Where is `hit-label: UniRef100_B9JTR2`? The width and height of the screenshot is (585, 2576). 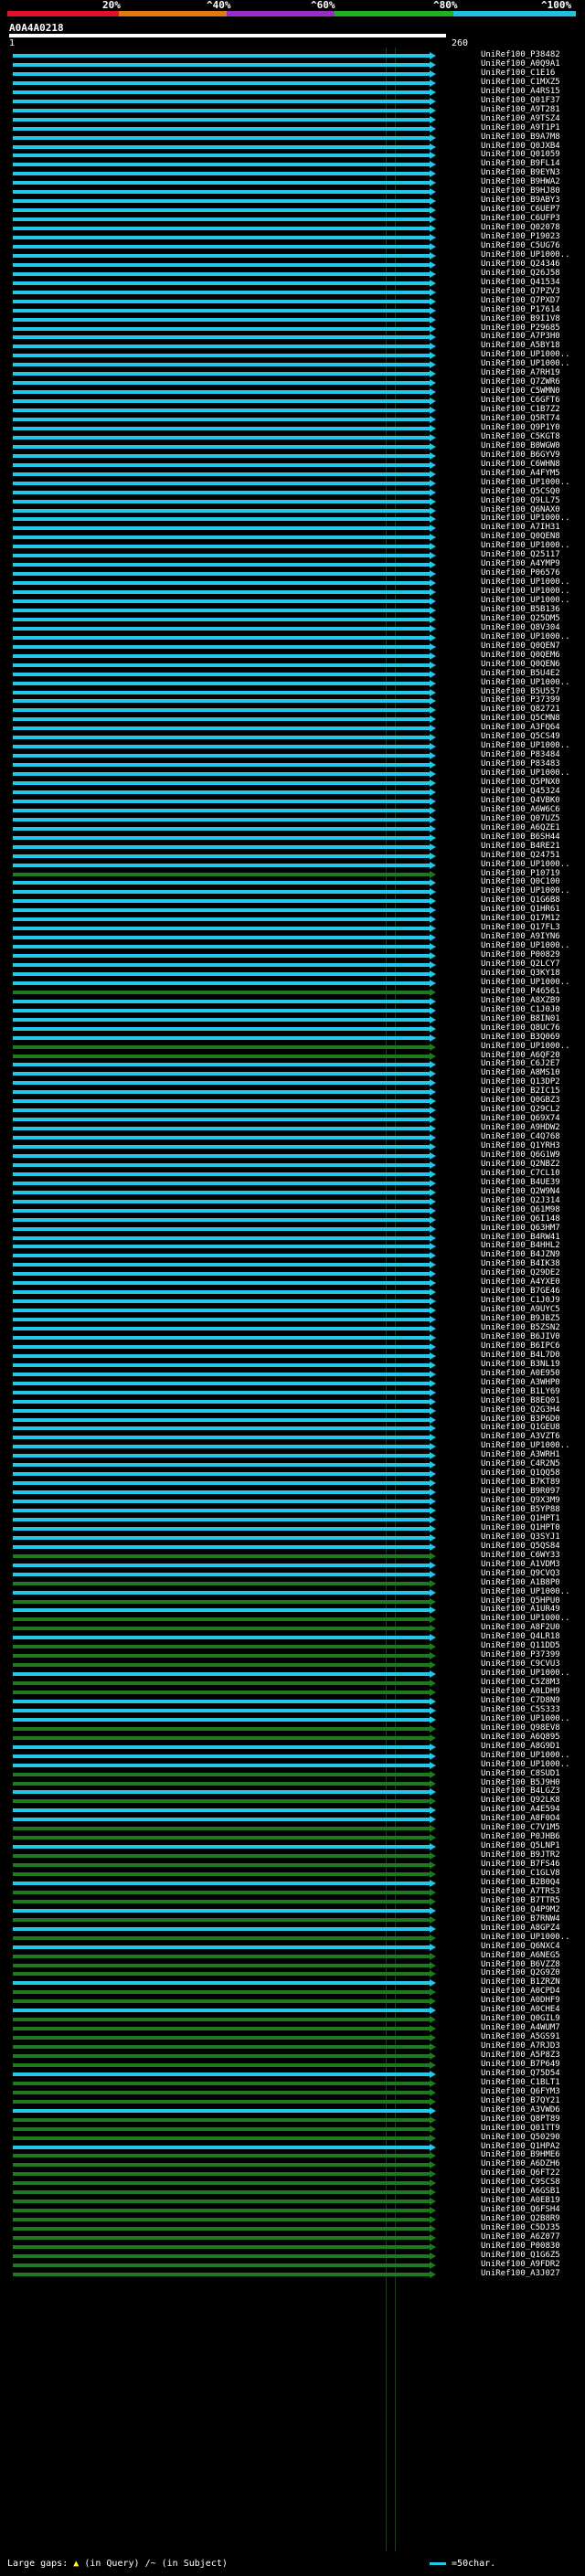
hit-label: UniRef100_B9JTR2 is located at coordinates (520, 1855).